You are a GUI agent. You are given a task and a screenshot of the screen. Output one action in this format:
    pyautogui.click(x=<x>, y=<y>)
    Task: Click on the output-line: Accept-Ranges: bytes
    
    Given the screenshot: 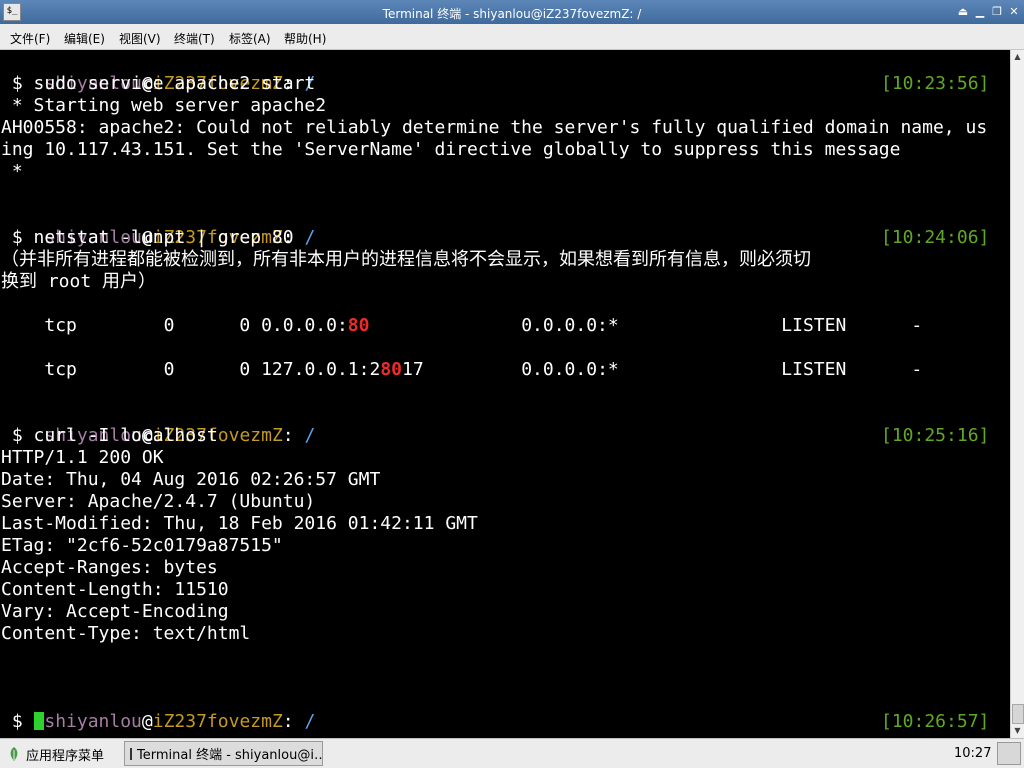 What is the action you would take?
    pyautogui.click(x=109, y=567)
    